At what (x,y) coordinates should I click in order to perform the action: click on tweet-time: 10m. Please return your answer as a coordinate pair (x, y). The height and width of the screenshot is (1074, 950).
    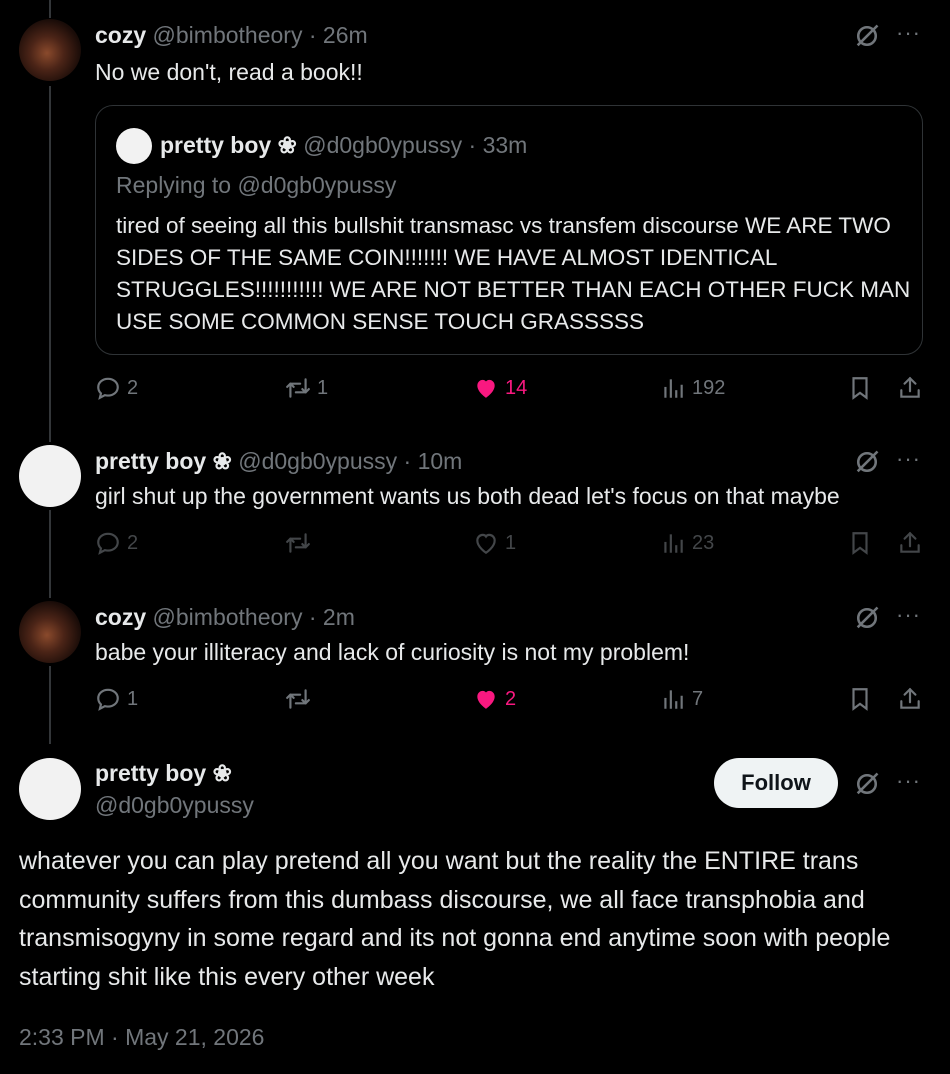
    Looking at the image, I should click on (440, 461).